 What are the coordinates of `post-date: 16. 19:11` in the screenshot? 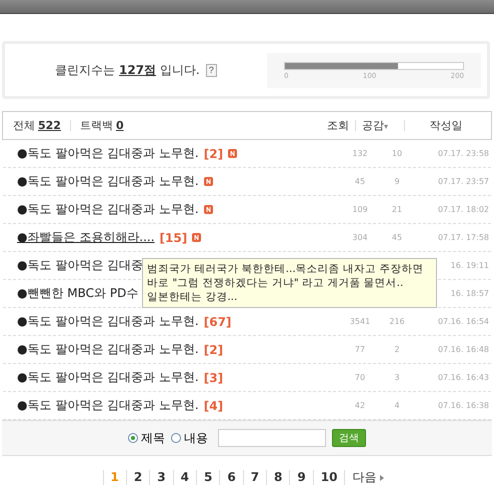 It's located at (469, 265).